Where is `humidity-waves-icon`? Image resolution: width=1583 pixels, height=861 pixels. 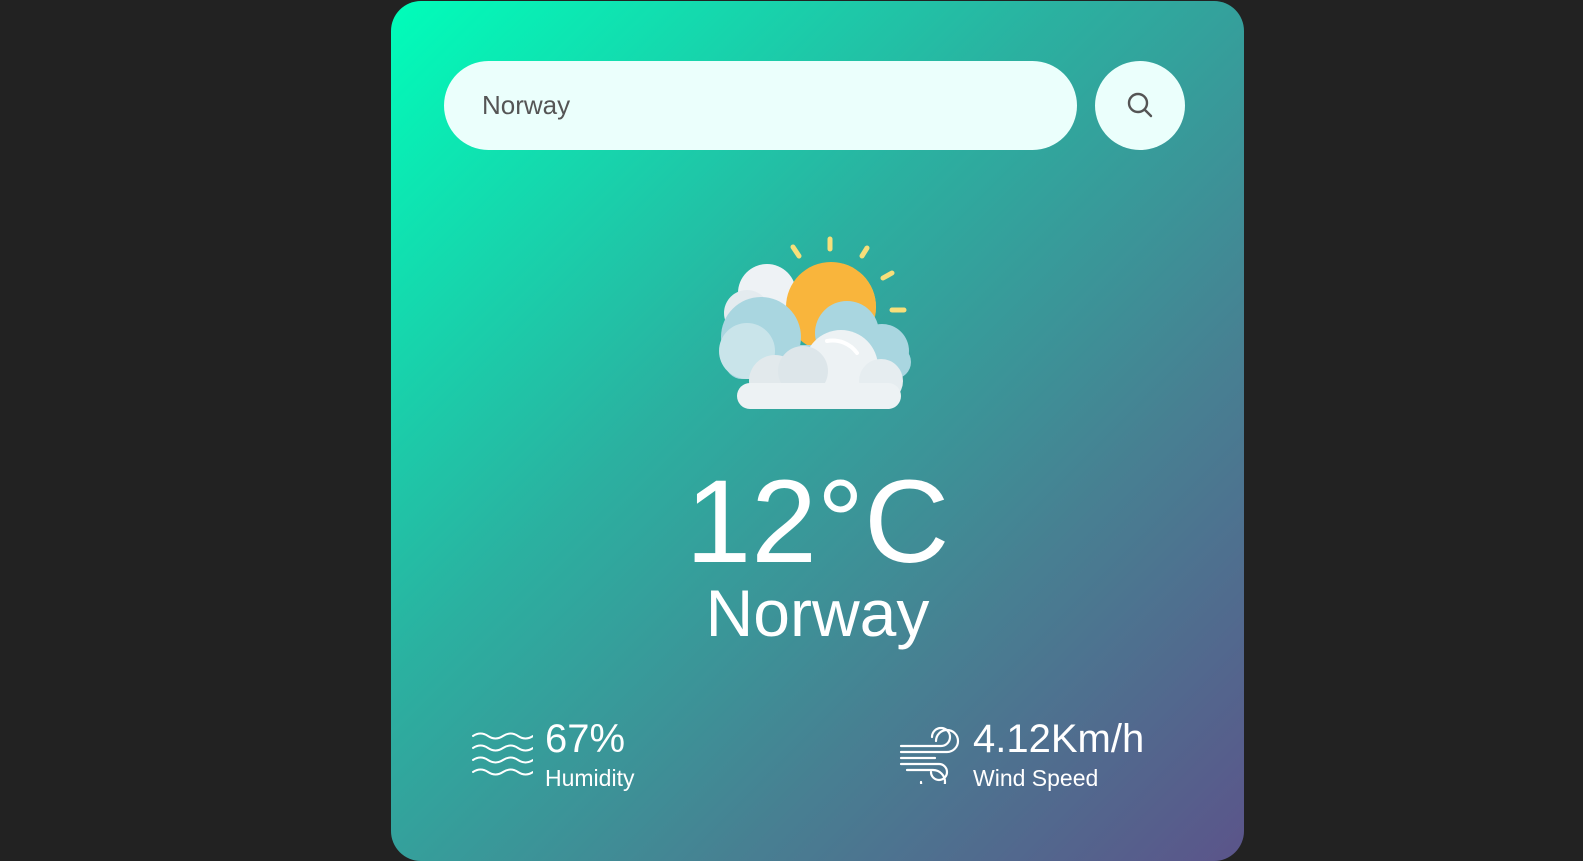 humidity-waves-icon is located at coordinates (502, 754).